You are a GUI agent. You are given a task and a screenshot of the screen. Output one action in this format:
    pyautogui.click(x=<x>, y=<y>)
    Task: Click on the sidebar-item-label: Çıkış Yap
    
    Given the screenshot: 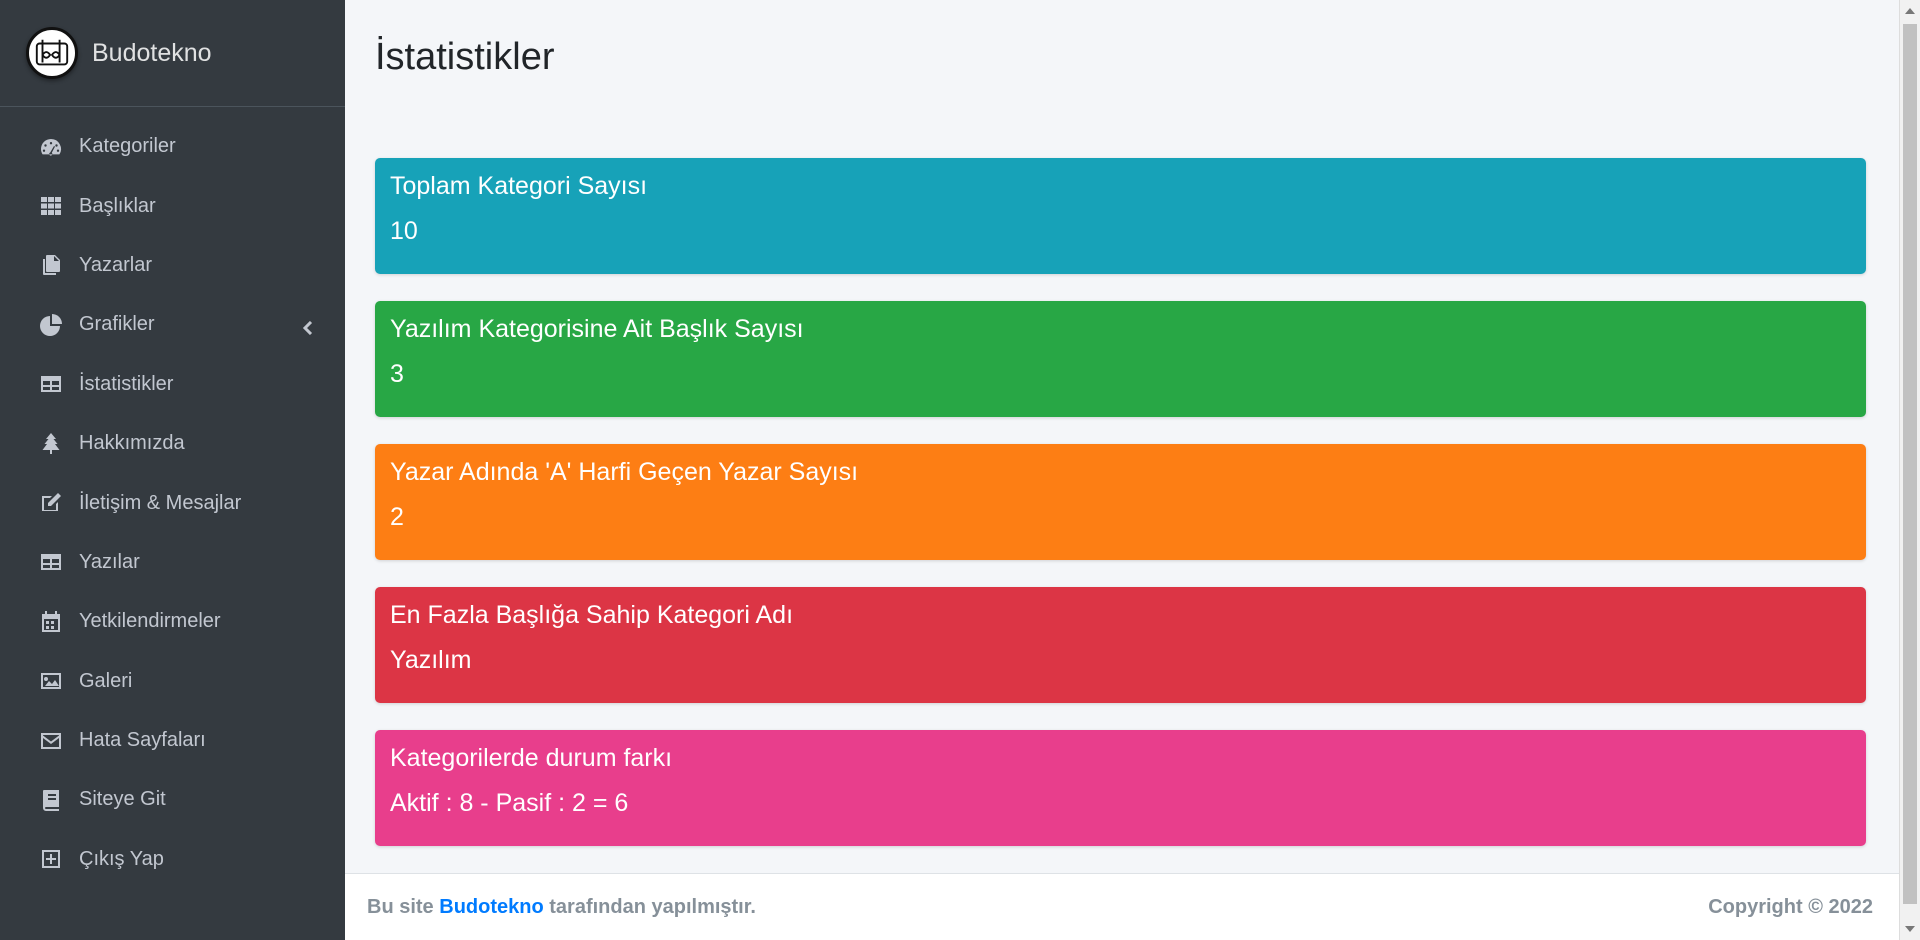 What is the action you would take?
    pyautogui.click(x=121, y=858)
    